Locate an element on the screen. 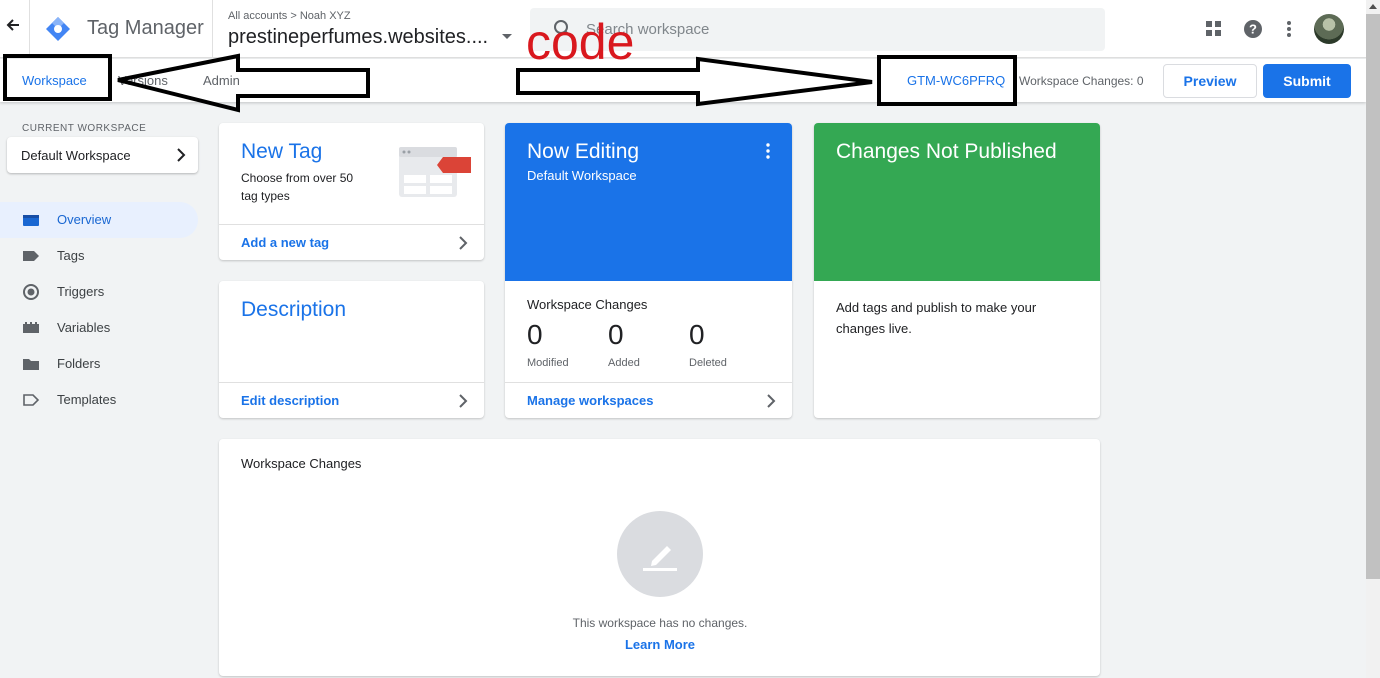  tab-workspace: Workspace is located at coordinates (54, 80).